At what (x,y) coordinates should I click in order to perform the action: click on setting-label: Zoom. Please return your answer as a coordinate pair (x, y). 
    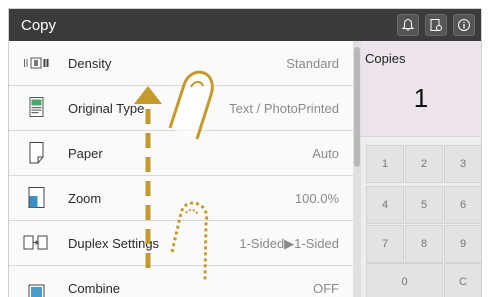
    Looking at the image, I should click on (85, 198).